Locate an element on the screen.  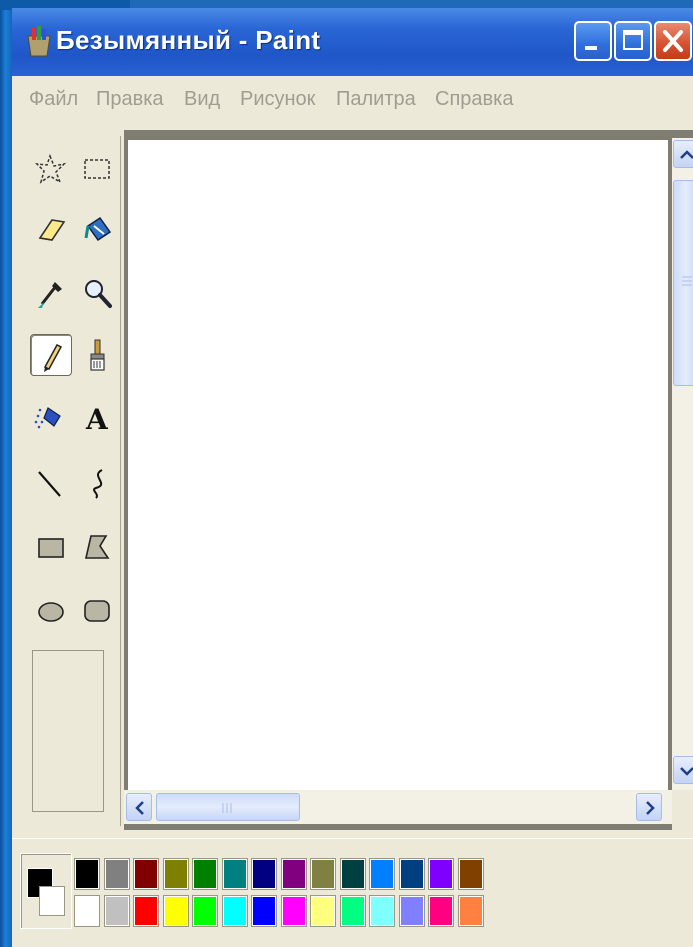
tool-airbrush is located at coordinates (51, 417).